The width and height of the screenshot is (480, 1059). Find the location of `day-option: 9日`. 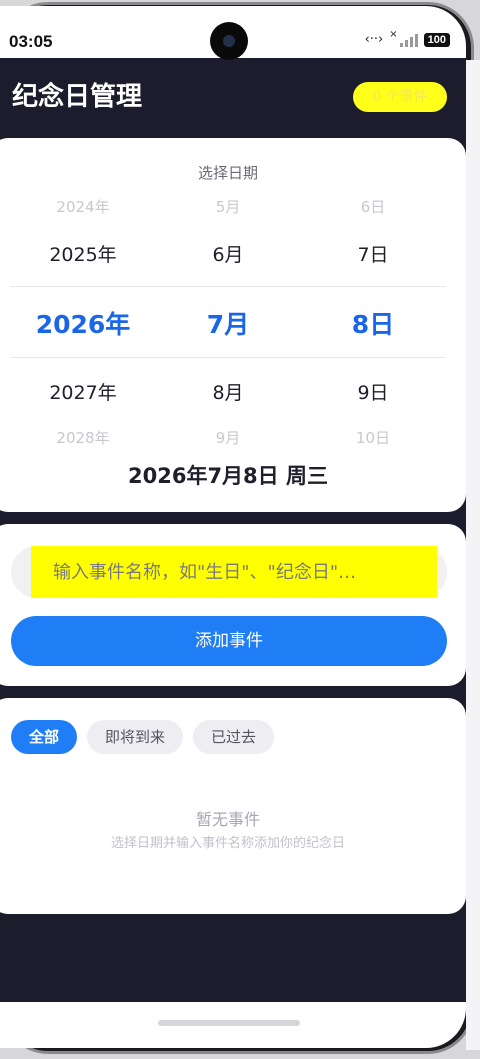

day-option: 9日 is located at coordinates (373, 391).